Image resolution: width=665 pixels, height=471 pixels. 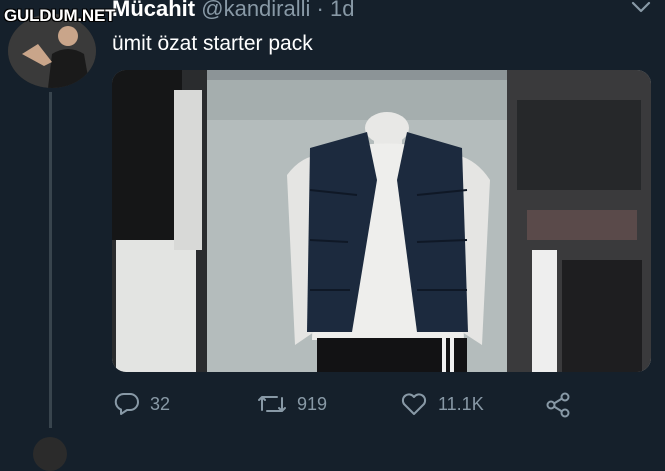 I want to click on share-button, so click(x=558, y=405).